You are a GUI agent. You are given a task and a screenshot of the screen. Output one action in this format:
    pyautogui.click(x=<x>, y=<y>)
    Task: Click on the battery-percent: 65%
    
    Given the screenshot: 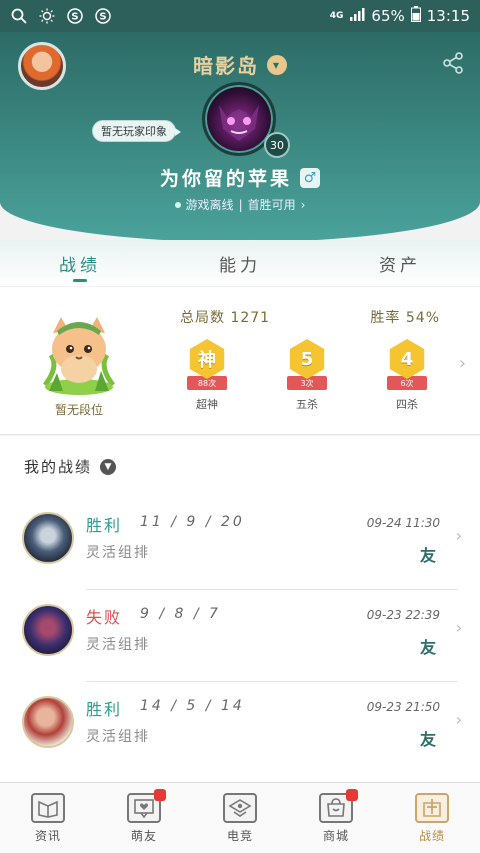 What is the action you would take?
    pyautogui.click(x=388, y=16)
    